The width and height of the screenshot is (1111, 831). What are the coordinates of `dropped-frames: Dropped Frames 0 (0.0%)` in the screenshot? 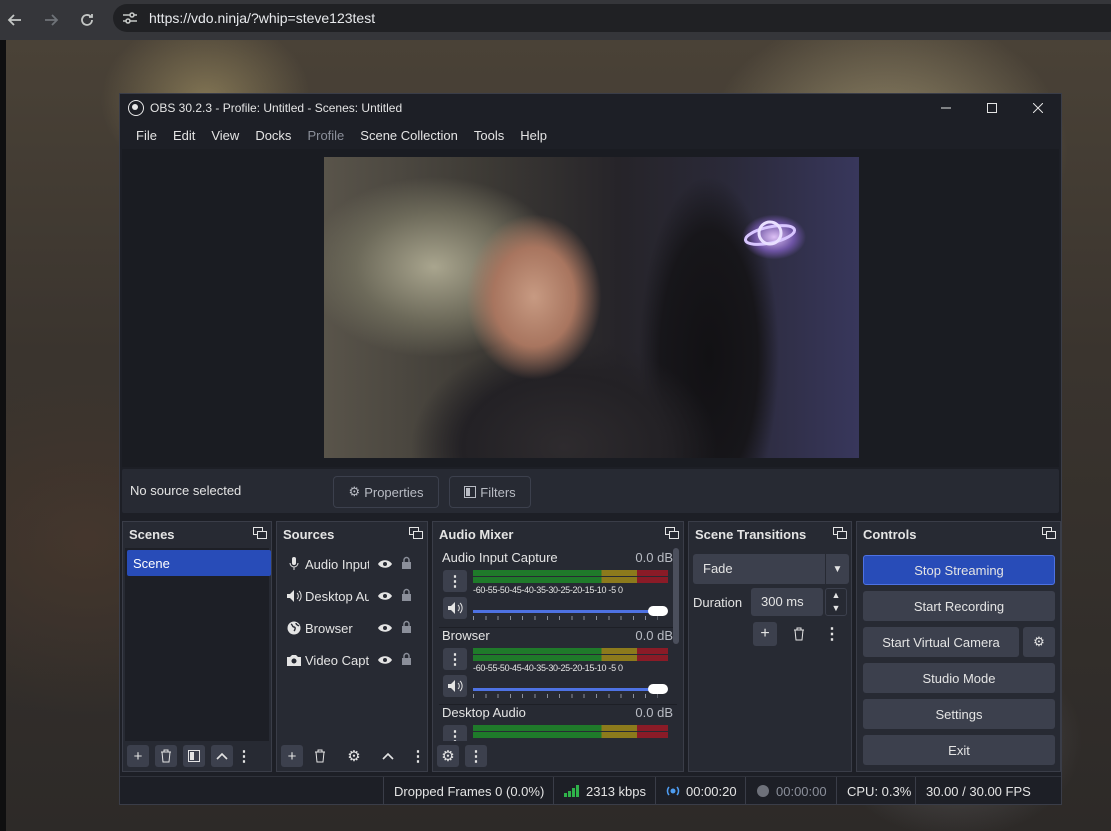 It's located at (463, 791).